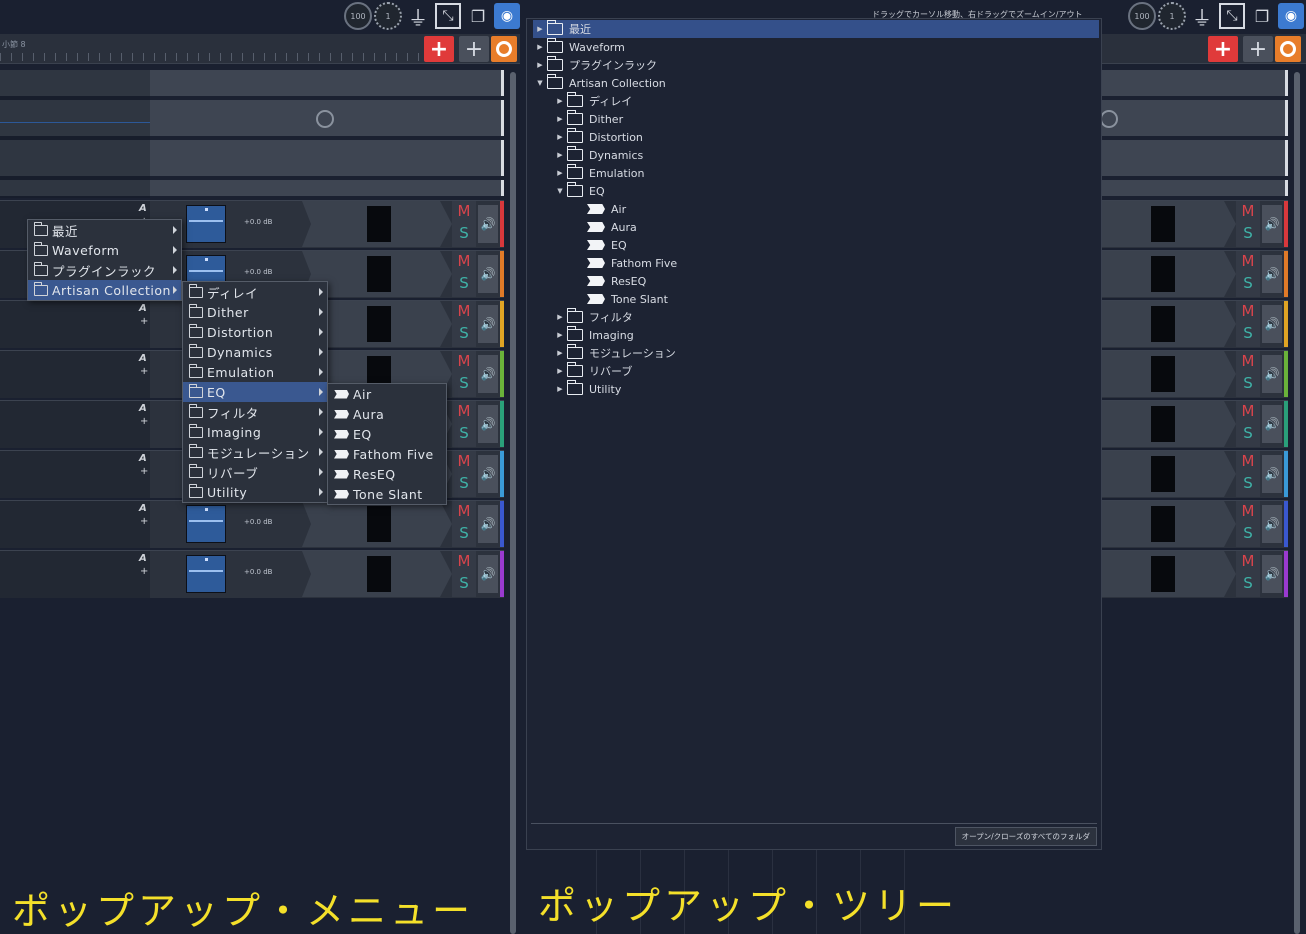 The width and height of the screenshot is (1306, 934). I want to click on resize-icon: ⤡, so click(448, 16).